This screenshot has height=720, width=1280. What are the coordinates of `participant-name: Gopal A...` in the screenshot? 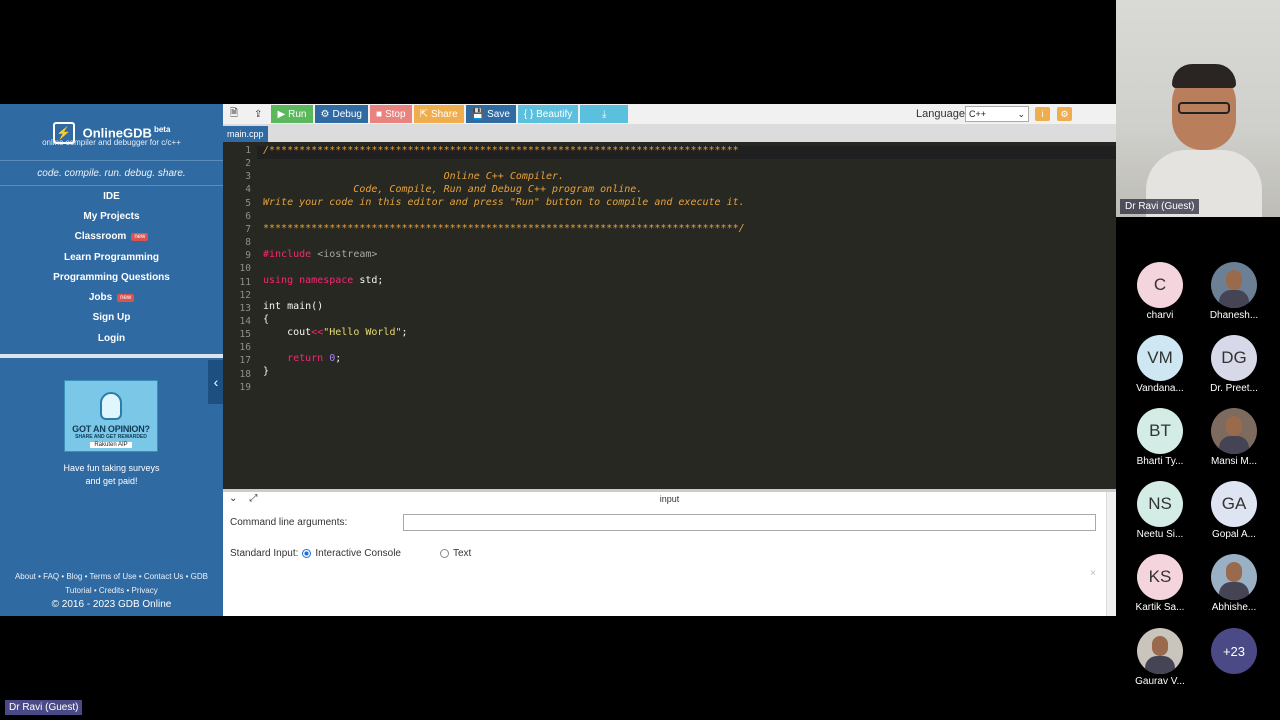 It's located at (1234, 534).